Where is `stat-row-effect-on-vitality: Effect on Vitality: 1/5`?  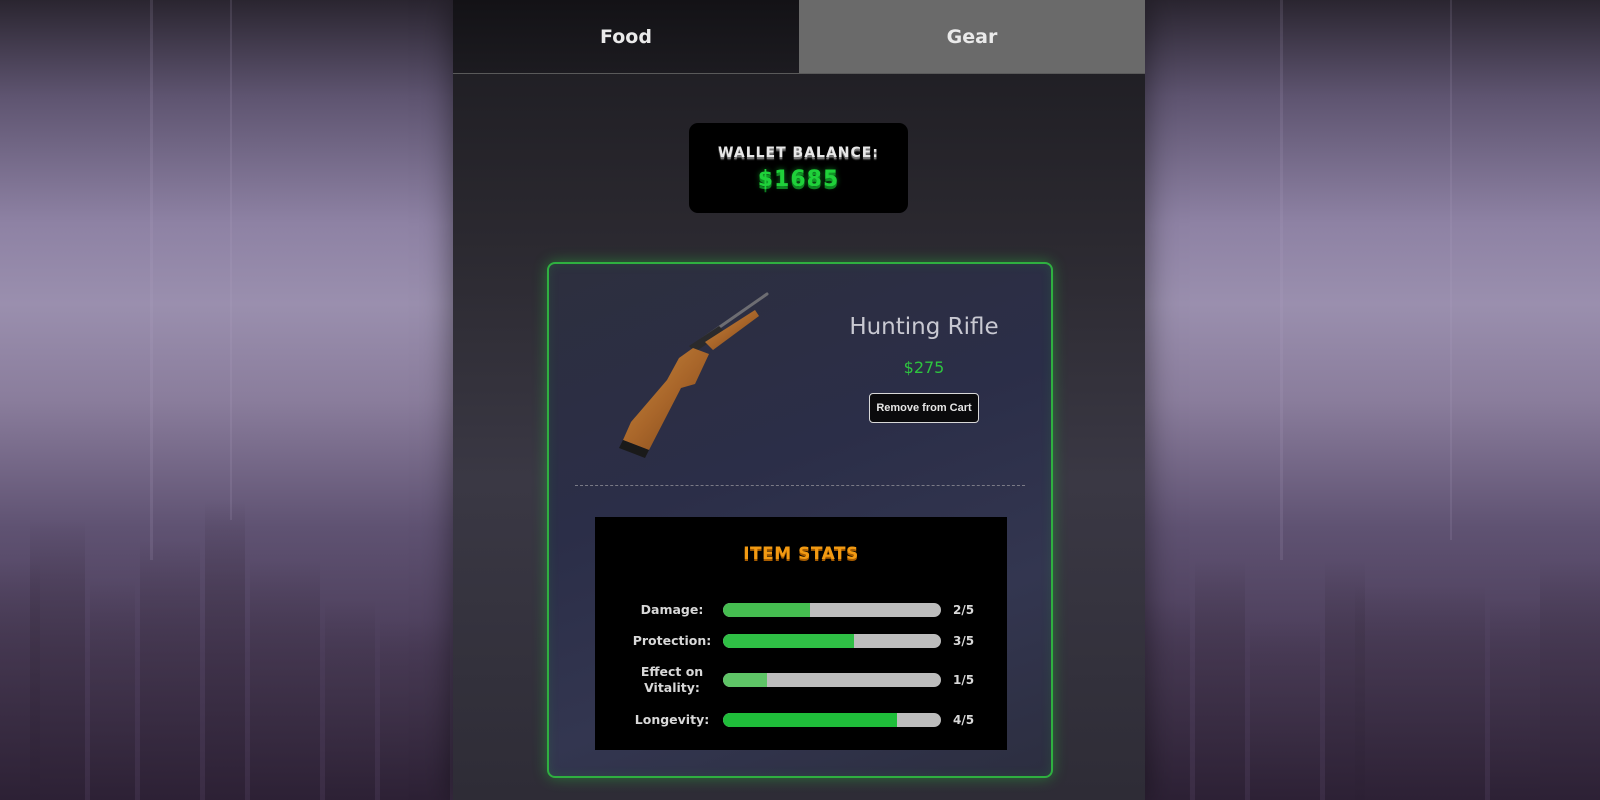
stat-row-effect-on-vitality: Effect on Vitality: 1/5 is located at coordinates (801, 680).